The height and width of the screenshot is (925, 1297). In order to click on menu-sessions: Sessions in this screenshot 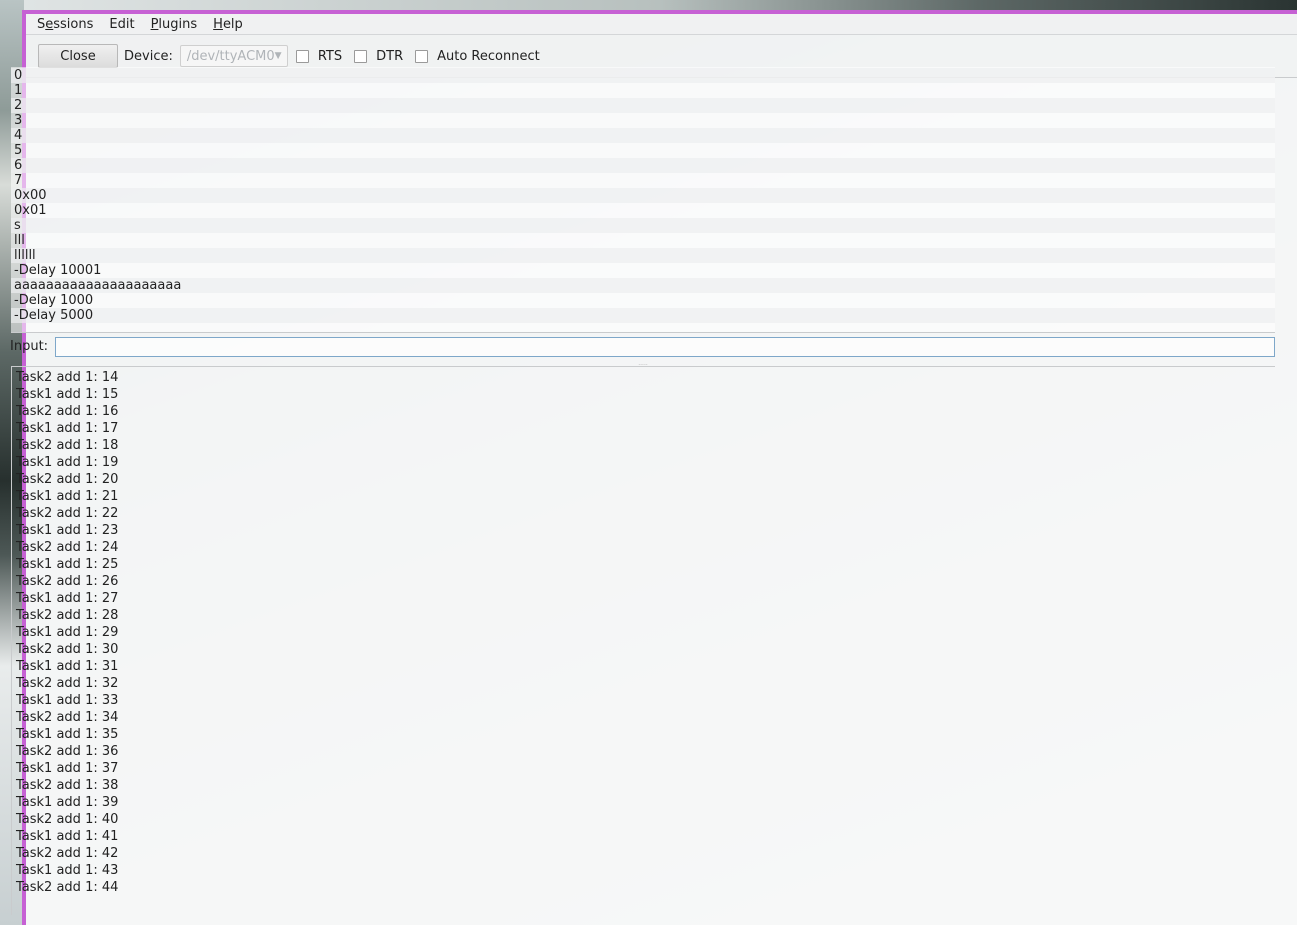, I will do `click(65, 24)`.